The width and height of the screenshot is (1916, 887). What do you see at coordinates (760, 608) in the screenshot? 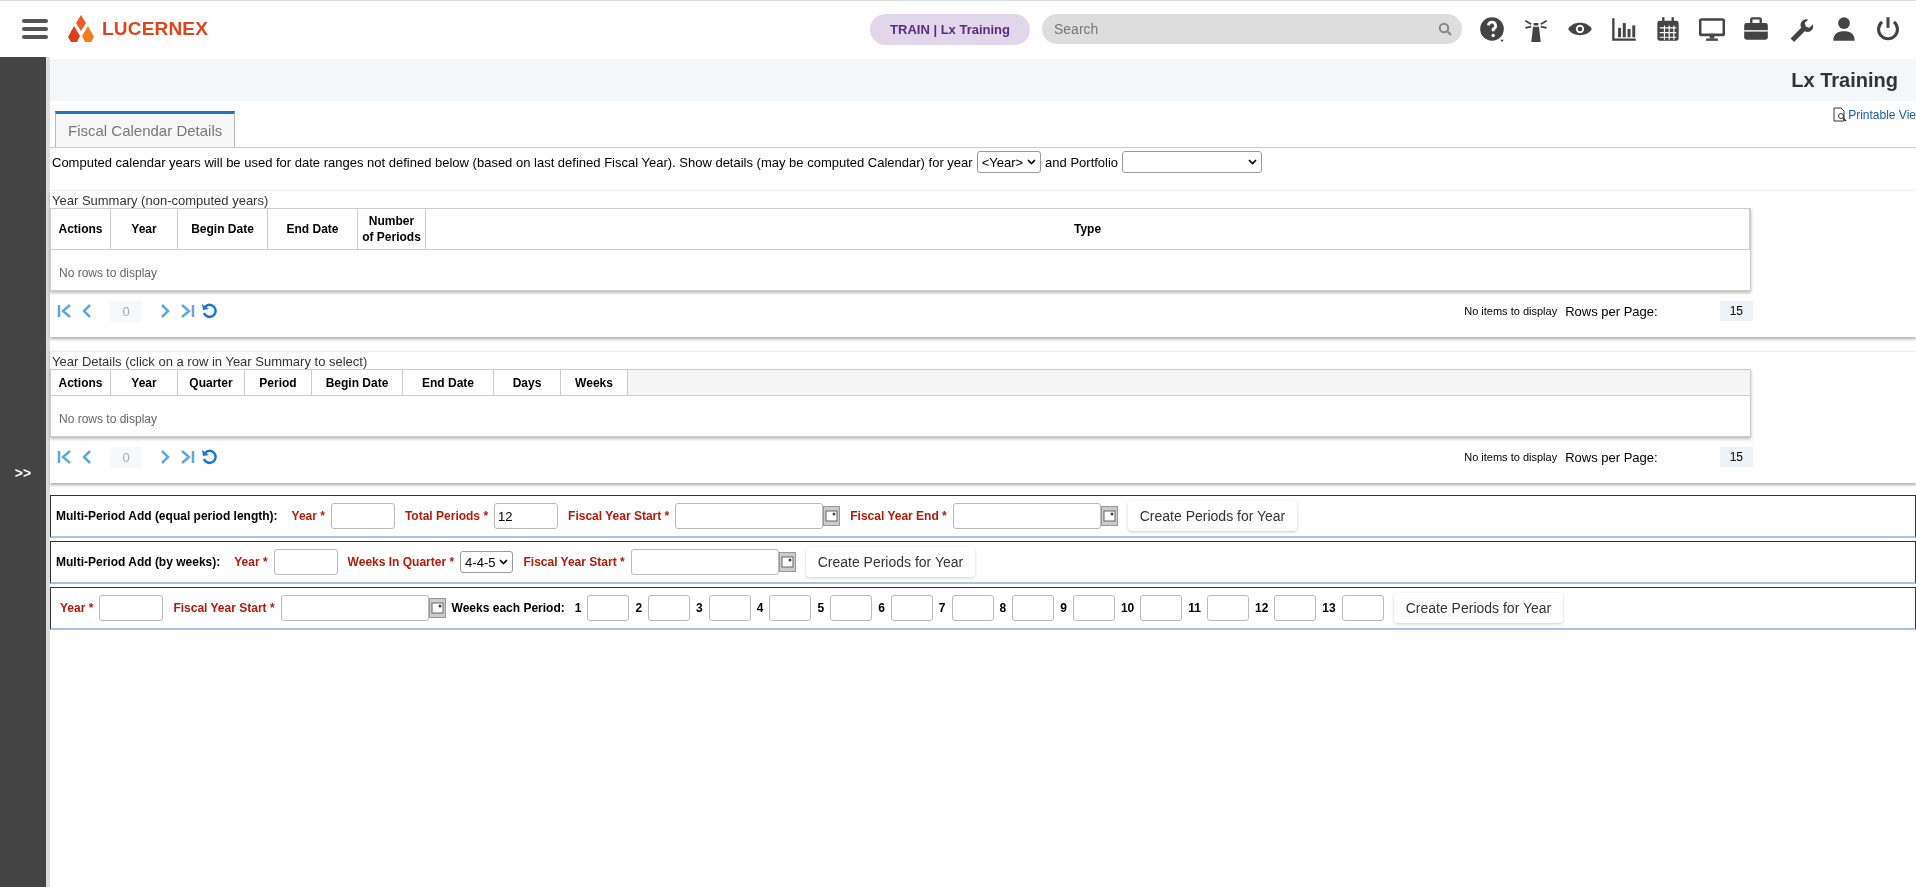
I see `period-number: 4` at bounding box center [760, 608].